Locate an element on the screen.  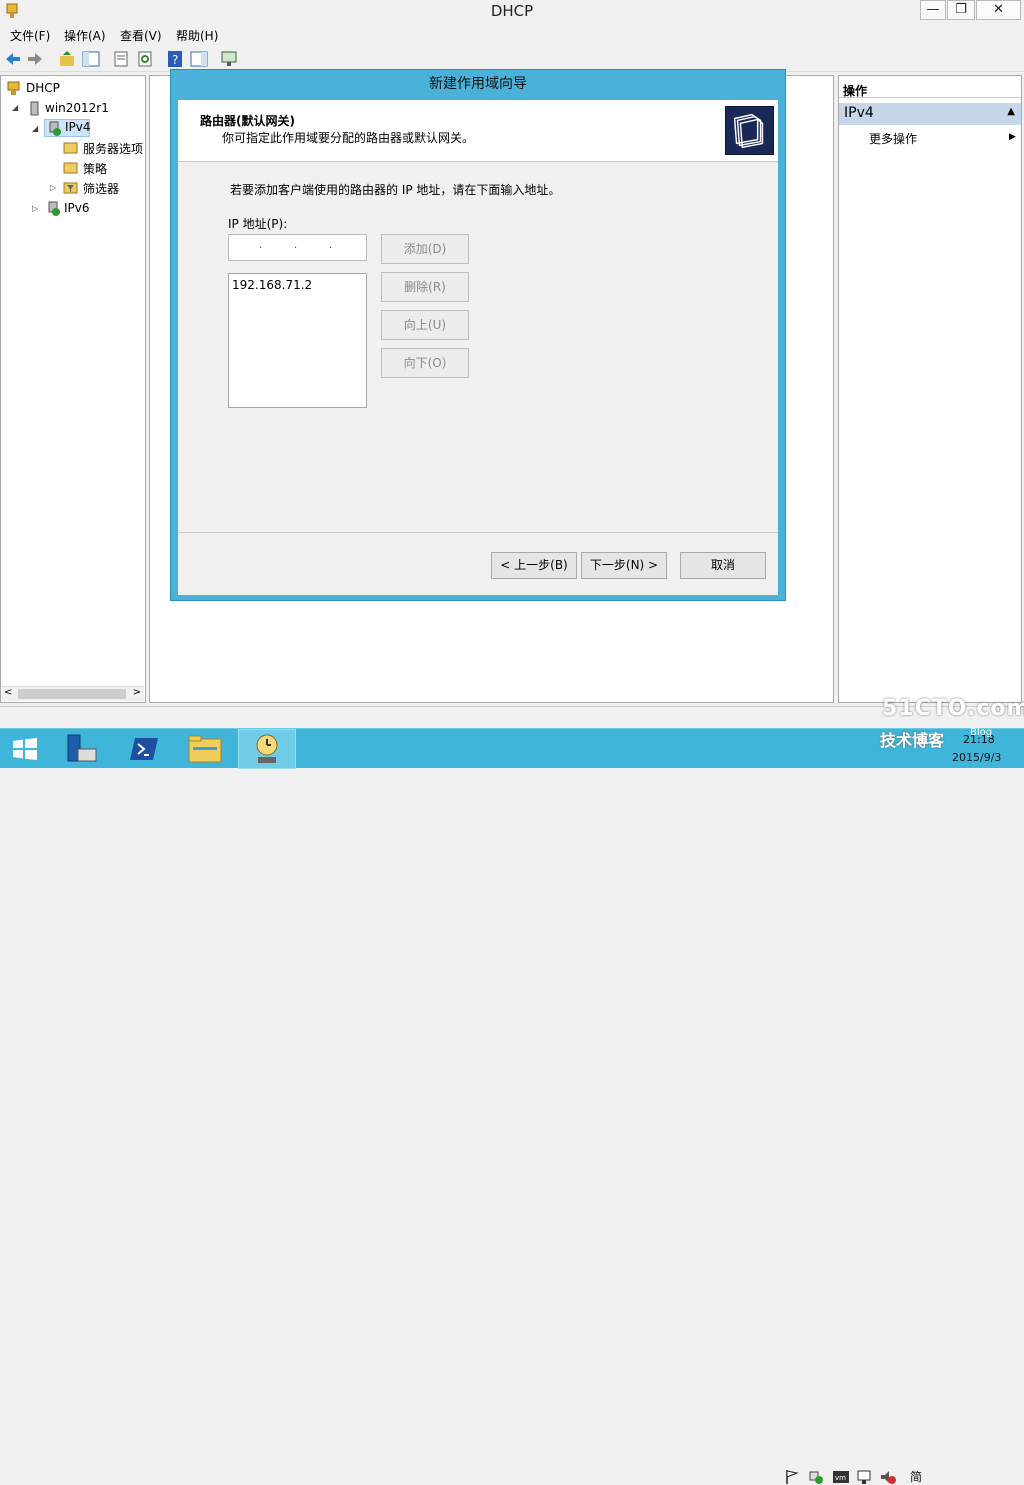
page-heading: 路由器(默认网关) is located at coordinates (247, 121).